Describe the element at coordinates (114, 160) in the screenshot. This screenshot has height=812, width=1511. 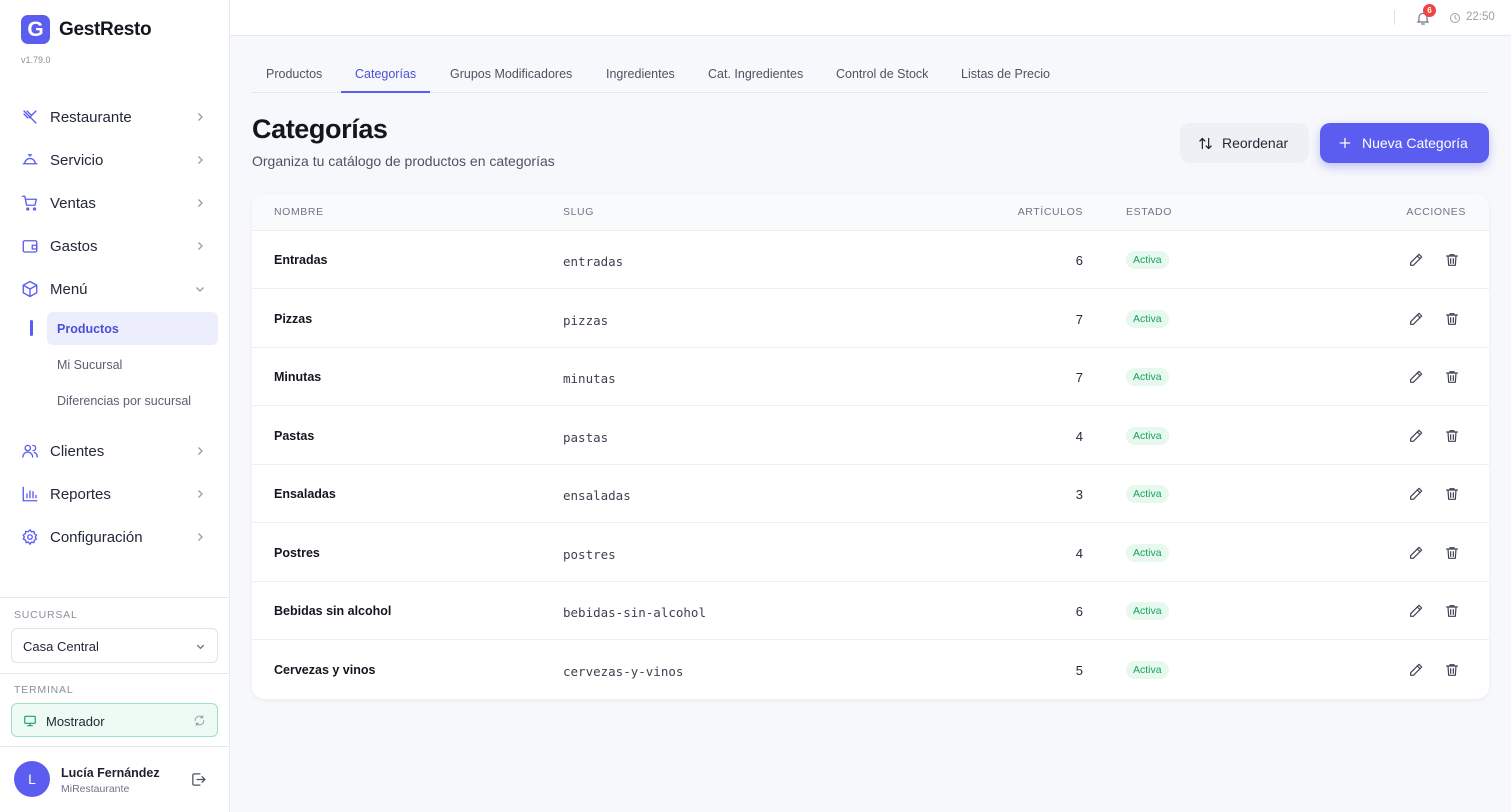
I see `nav-item-servicio: Servicio` at that location.